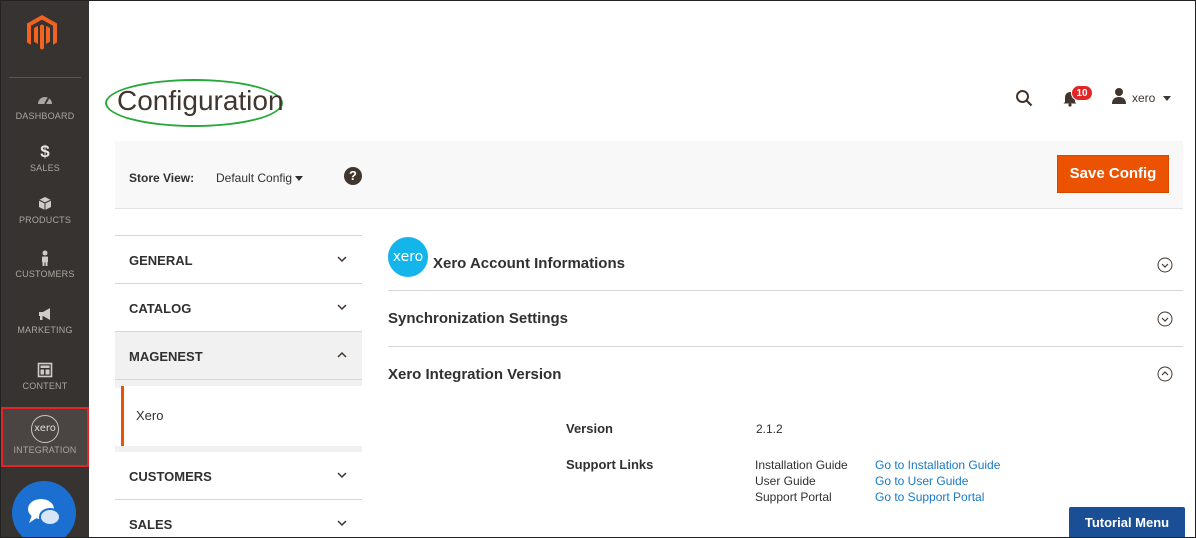 The image size is (1196, 538). I want to click on dashboard-icon, so click(45, 101).